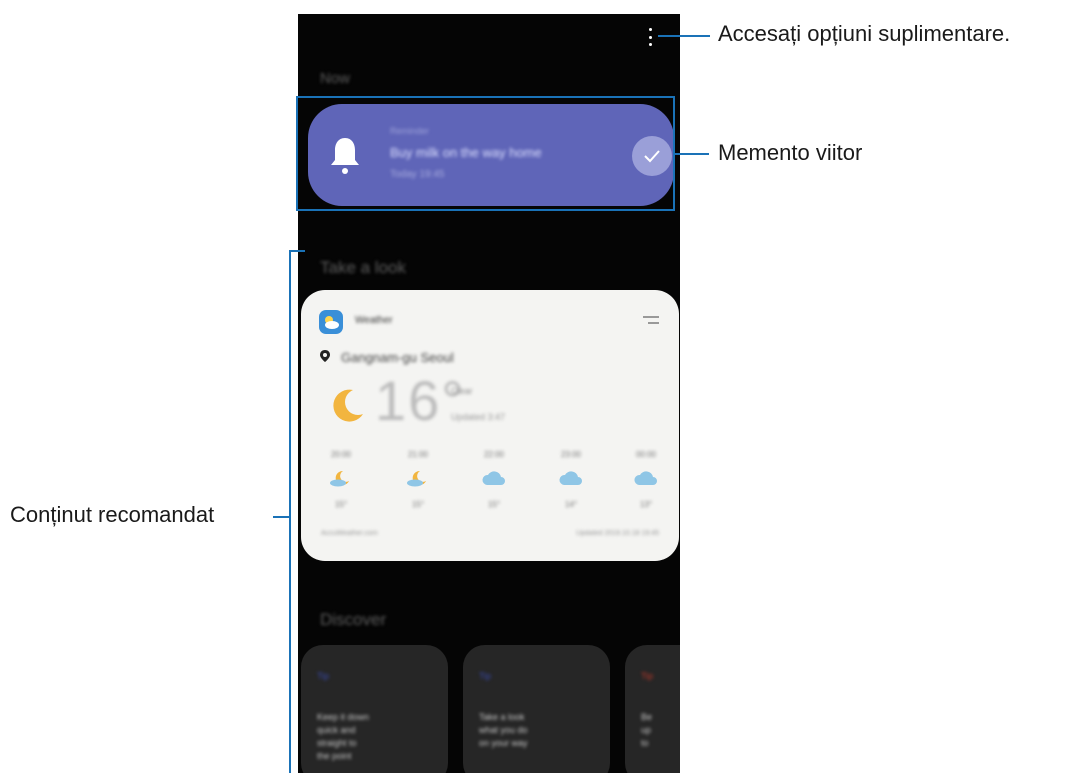  Describe the element at coordinates (418, 454) in the screenshot. I see `forecast-time: 21:00` at that location.